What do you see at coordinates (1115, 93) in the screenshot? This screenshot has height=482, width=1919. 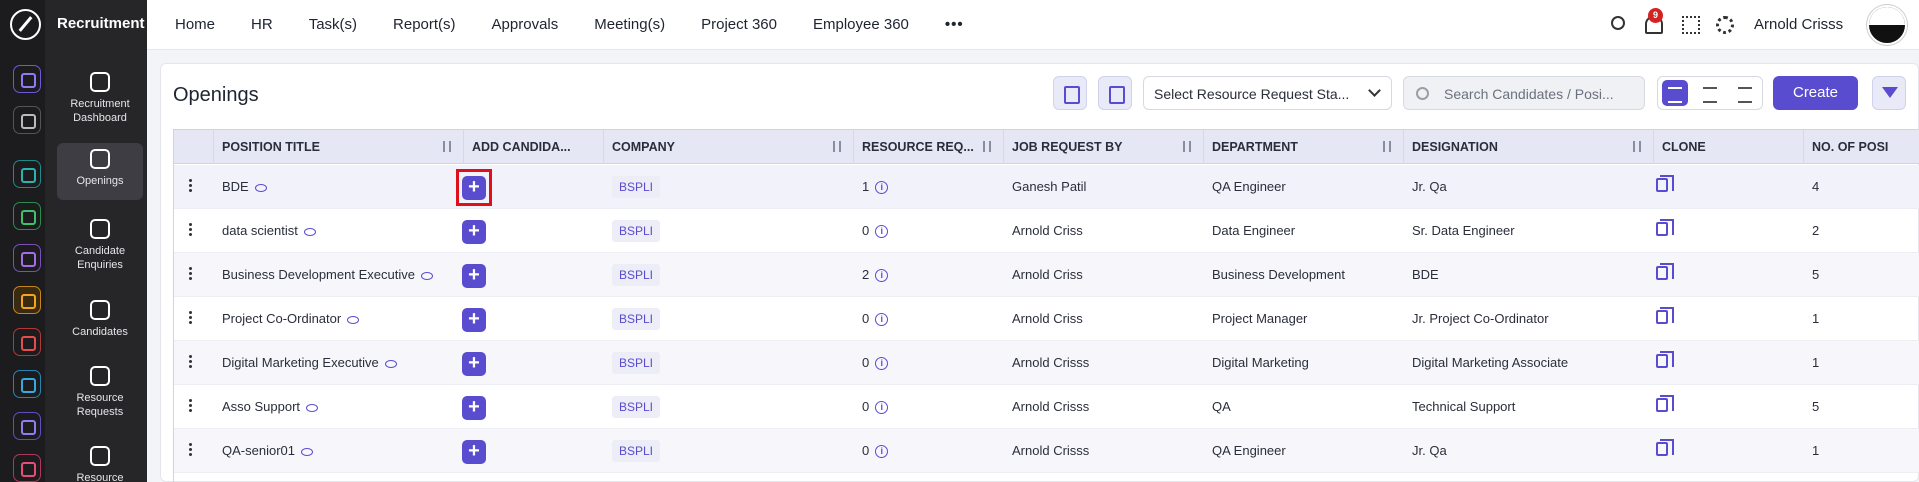 I see `export-file-button` at bounding box center [1115, 93].